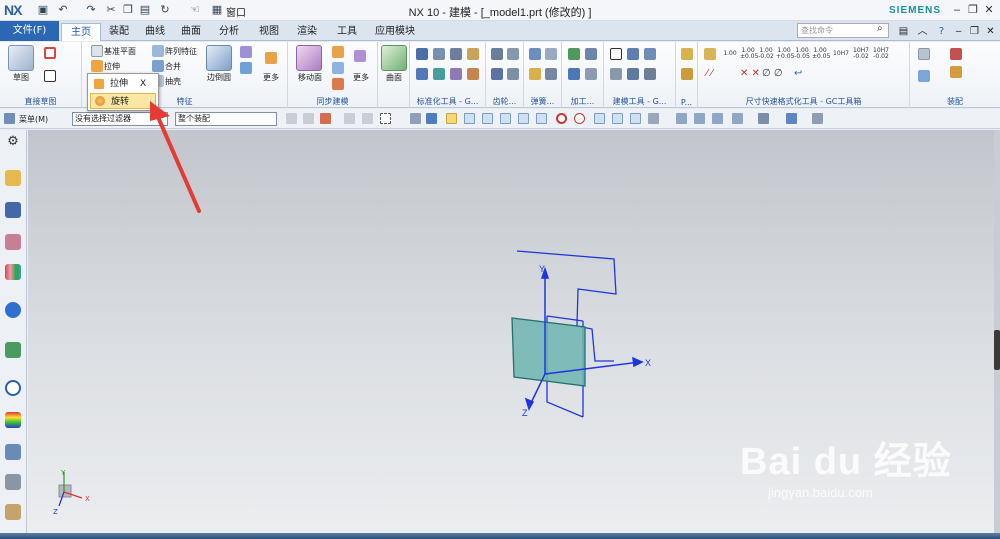 This screenshot has width=1000, height=539. What do you see at coordinates (422, 54) in the screenshot?
I see `std-tool-a-icon` at bounding box center [422, 54].